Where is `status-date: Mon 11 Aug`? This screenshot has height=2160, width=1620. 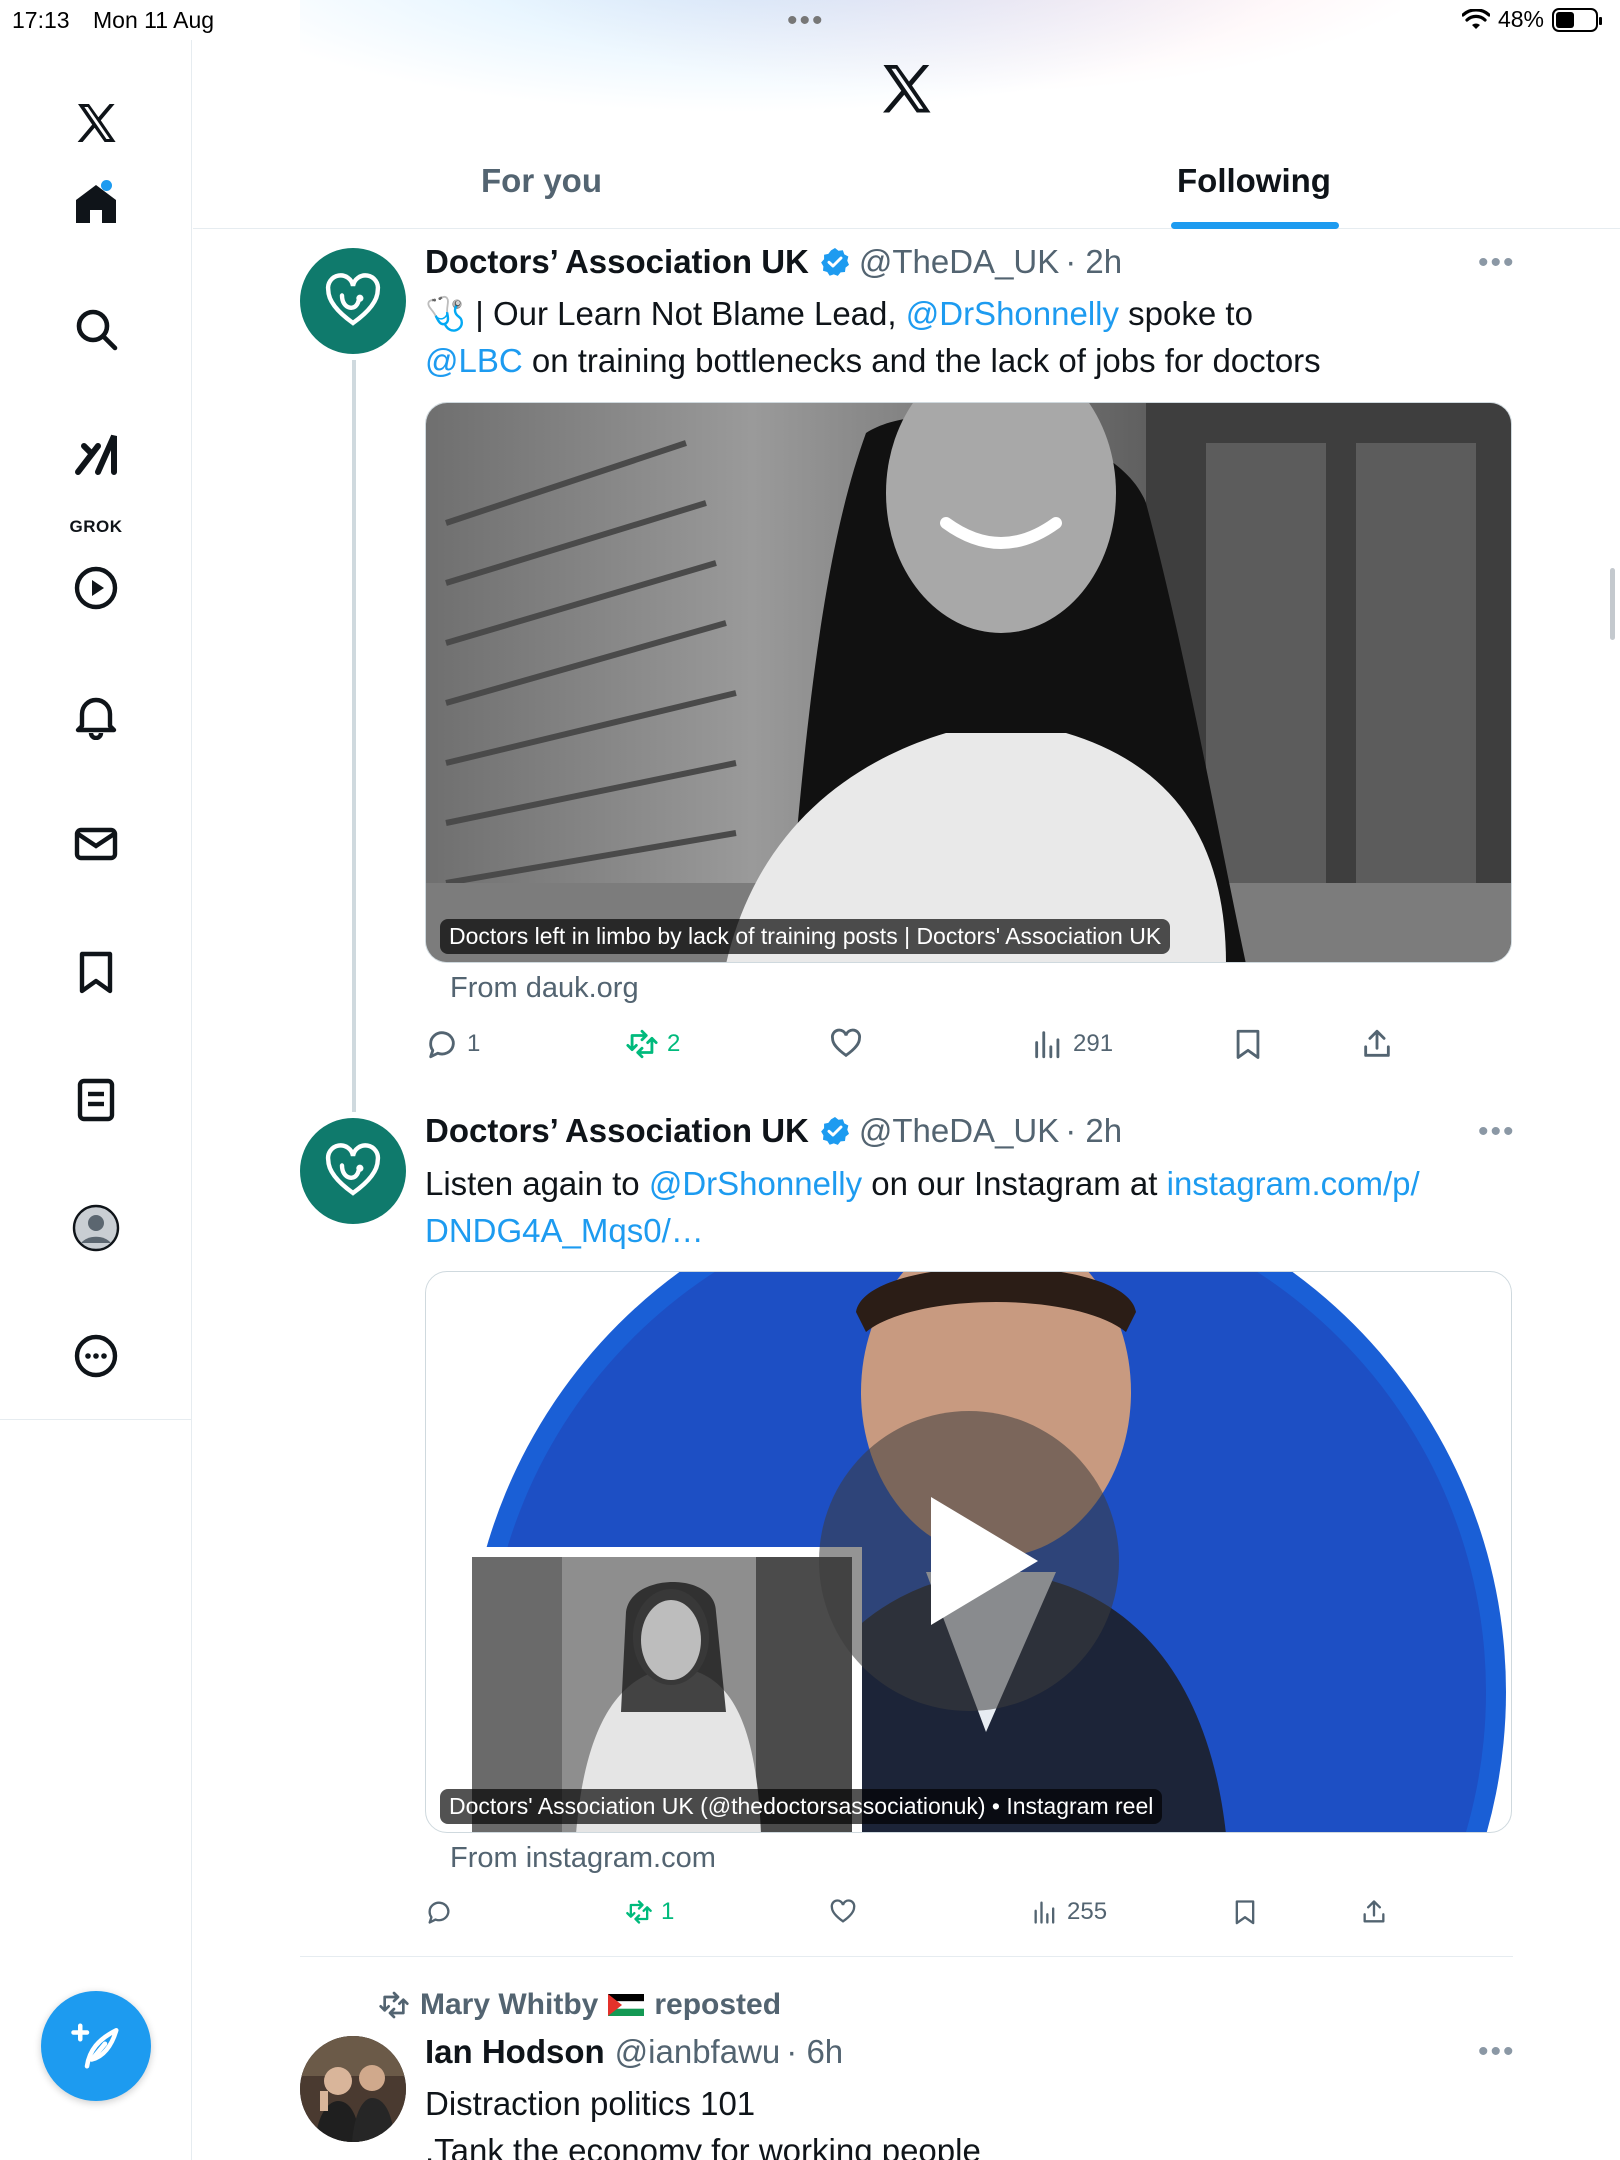
status-date: Mon 11 Aug is located at coordinates (154, 20).